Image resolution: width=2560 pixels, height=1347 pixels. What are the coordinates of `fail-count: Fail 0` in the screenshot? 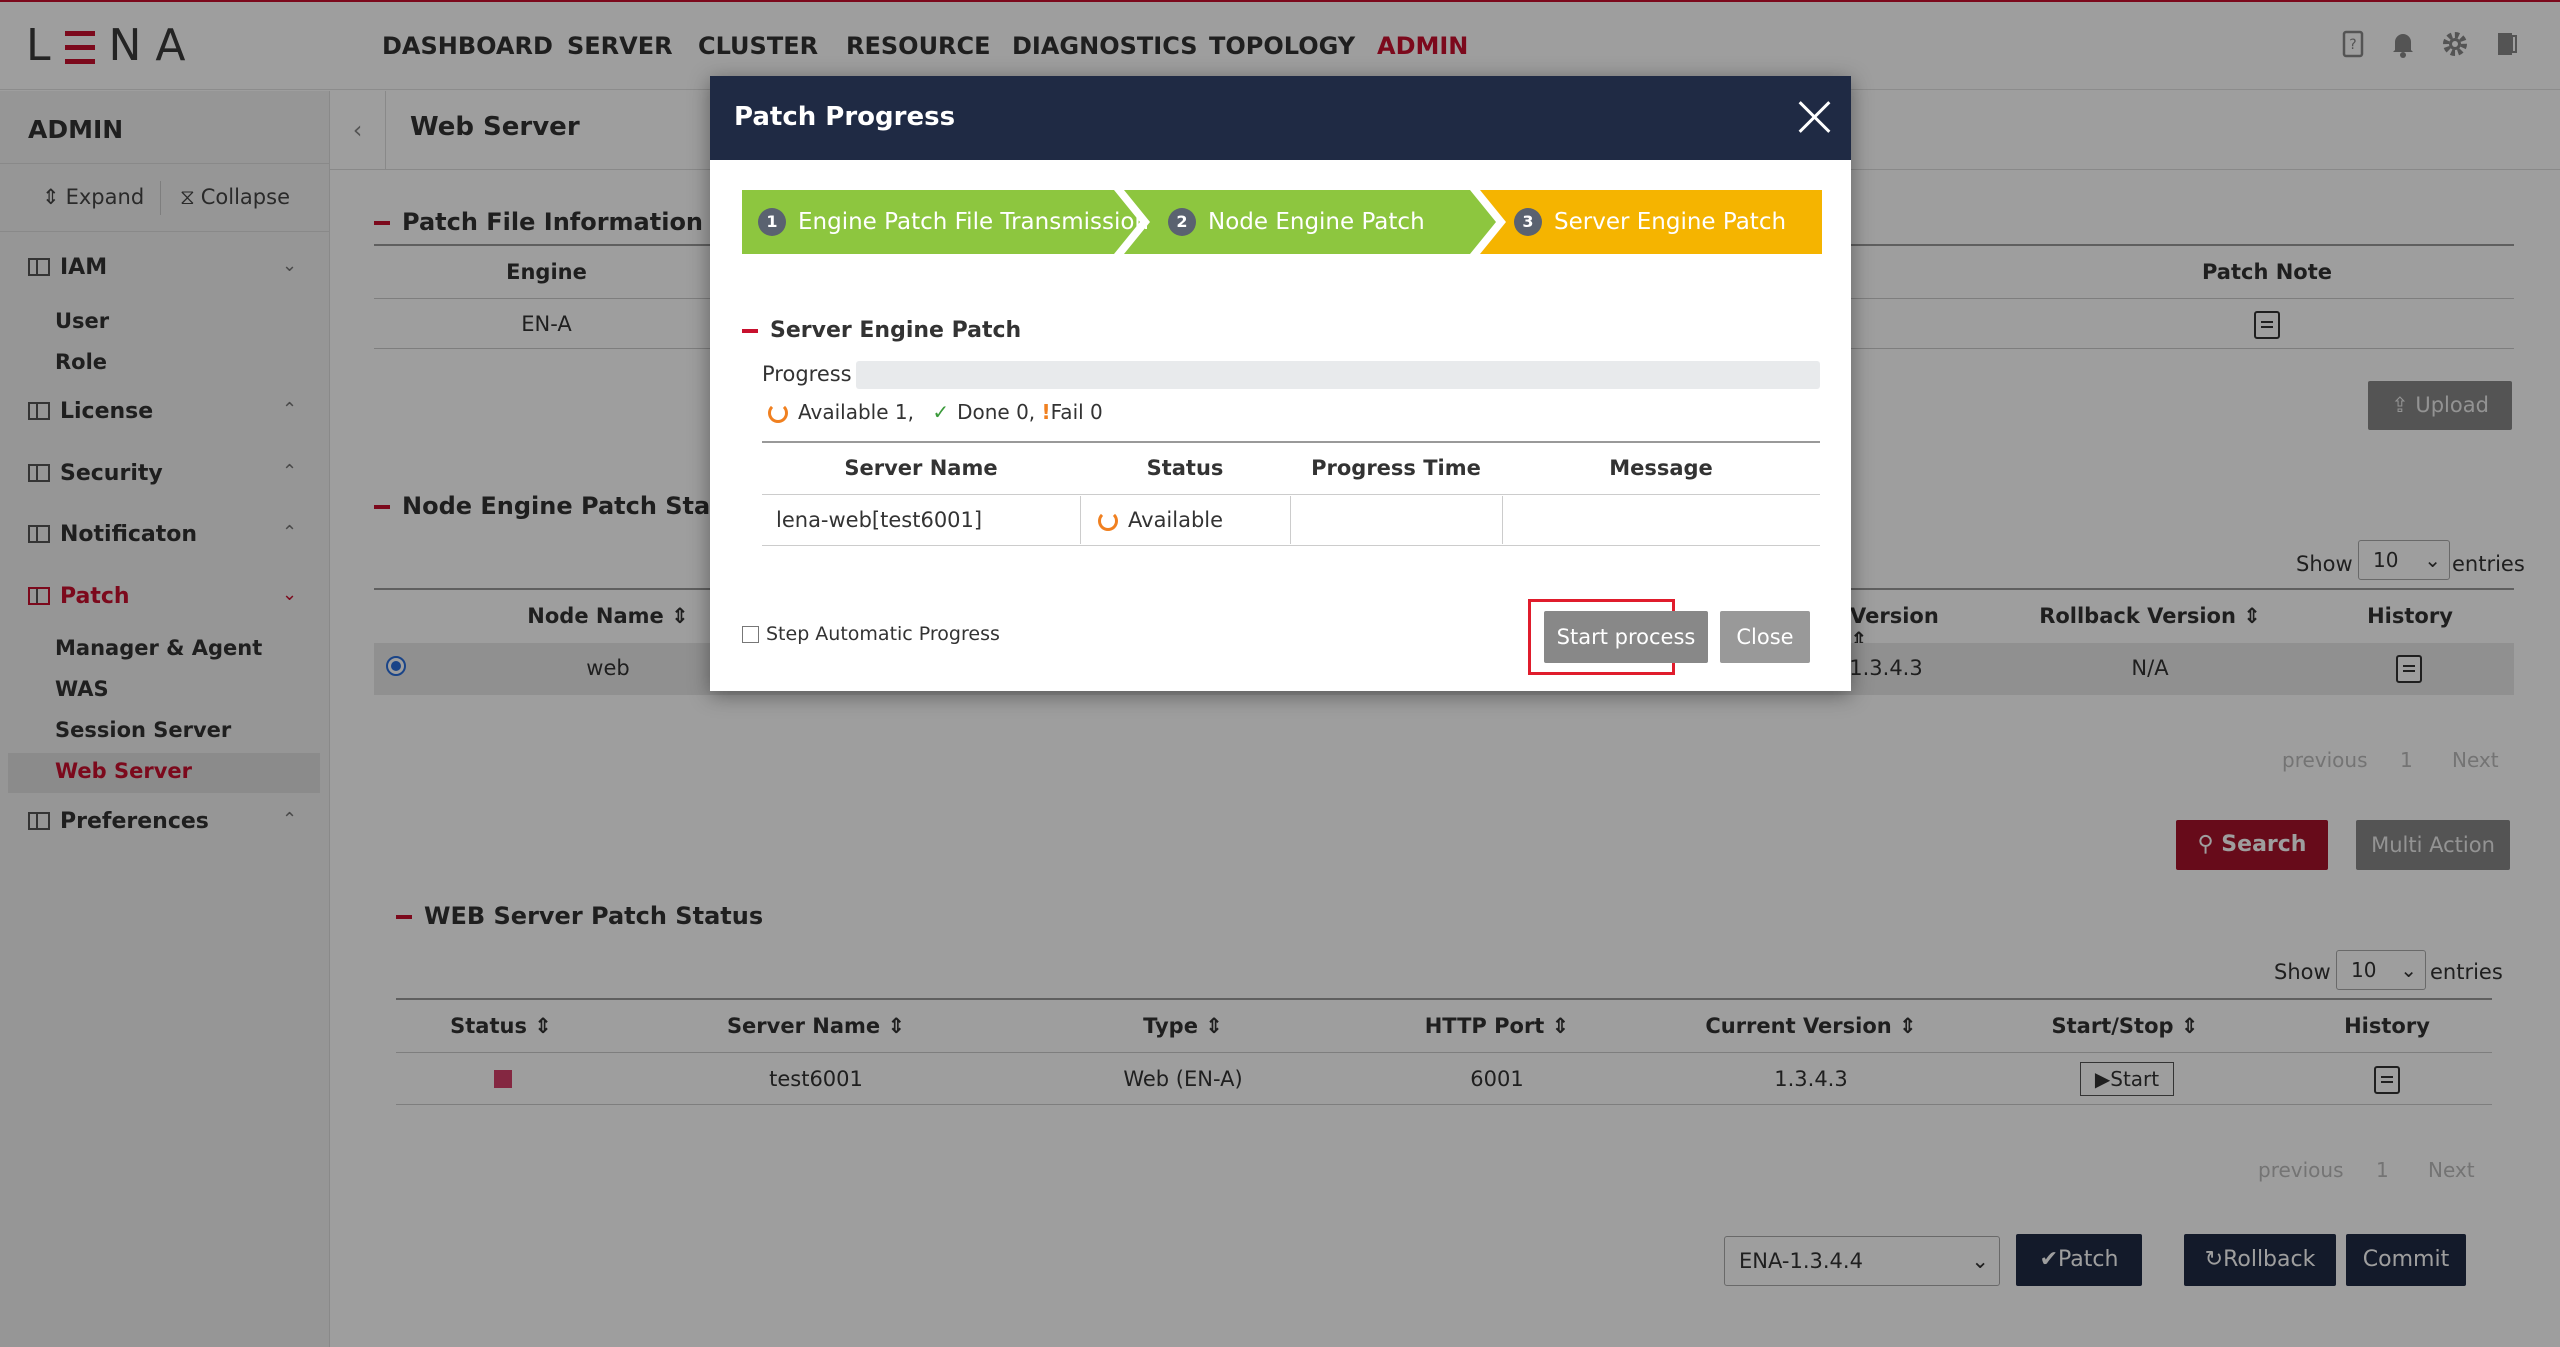 It's located at (1076, 412).